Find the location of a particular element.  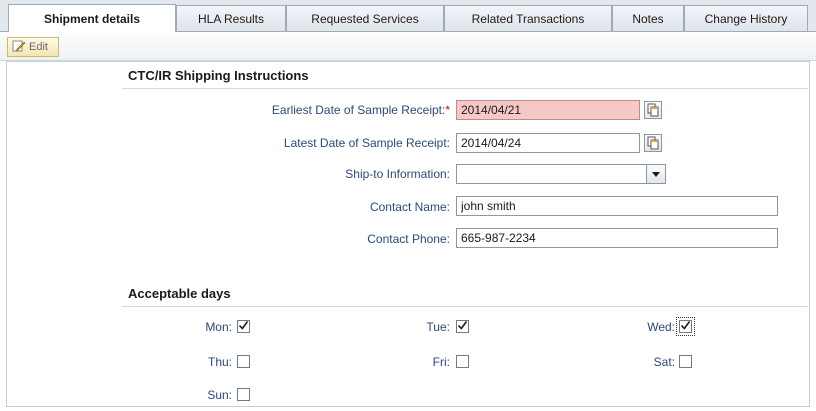

chevron-down-icon is located at coordinates (656, 174).